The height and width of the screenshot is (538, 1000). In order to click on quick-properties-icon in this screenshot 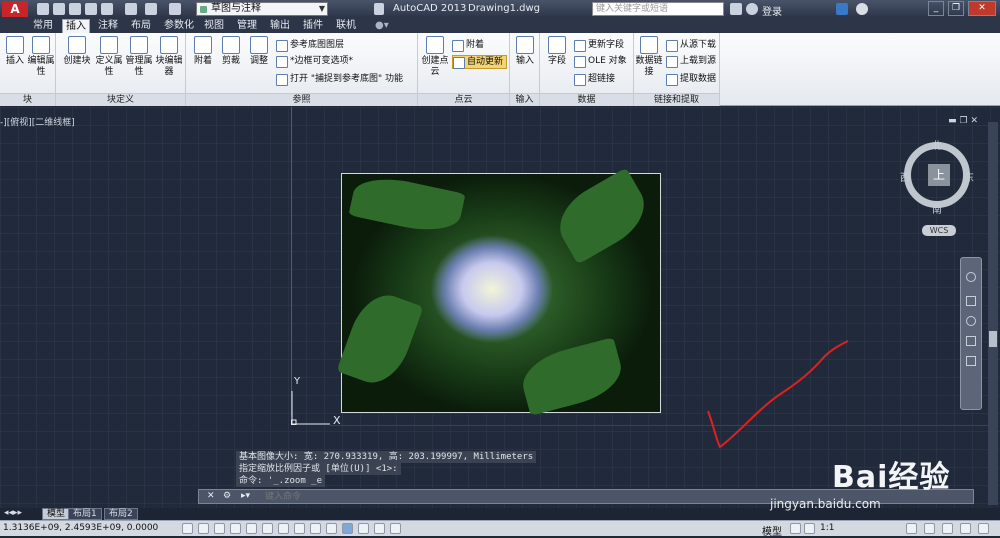, I will do `click(379, 528)`.